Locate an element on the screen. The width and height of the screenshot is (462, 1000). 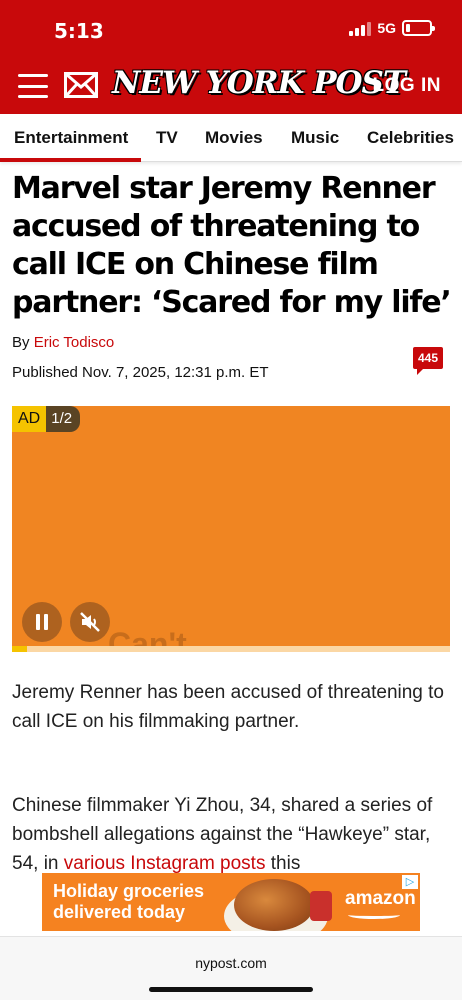
nav-item-tv: TV is located at coordinates (167, 138).